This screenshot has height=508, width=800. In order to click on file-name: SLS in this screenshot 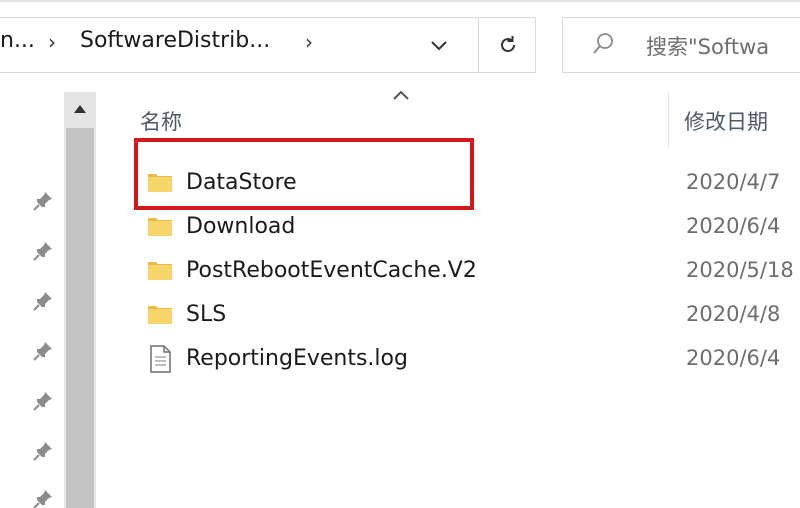, I will do `click(206, 314)`.